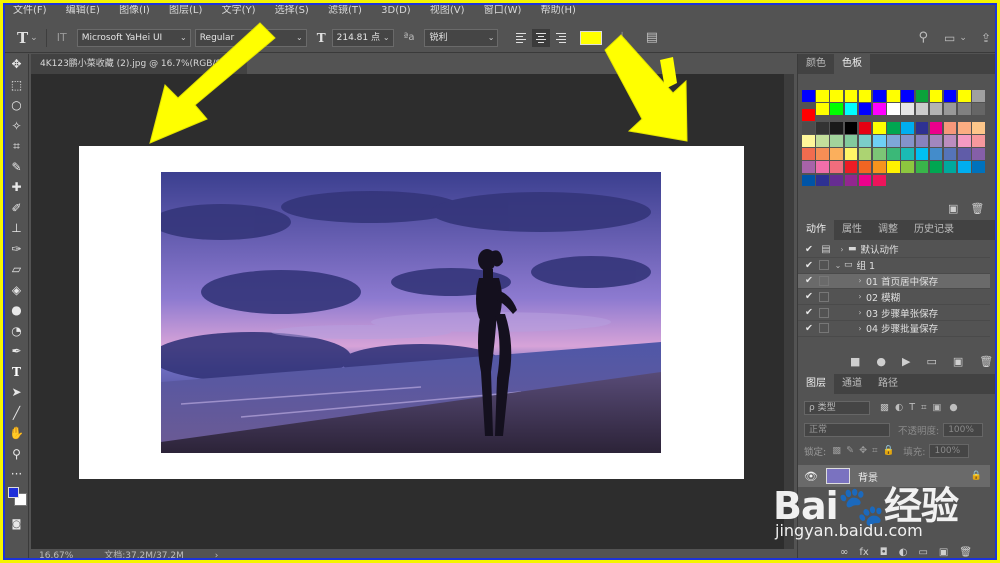 Image resolution: width=1000 pixels, height=563 pixels. Describe the element at coordinates (212, 83) in the screenshot. I see `arrow-left-icon` at that location.